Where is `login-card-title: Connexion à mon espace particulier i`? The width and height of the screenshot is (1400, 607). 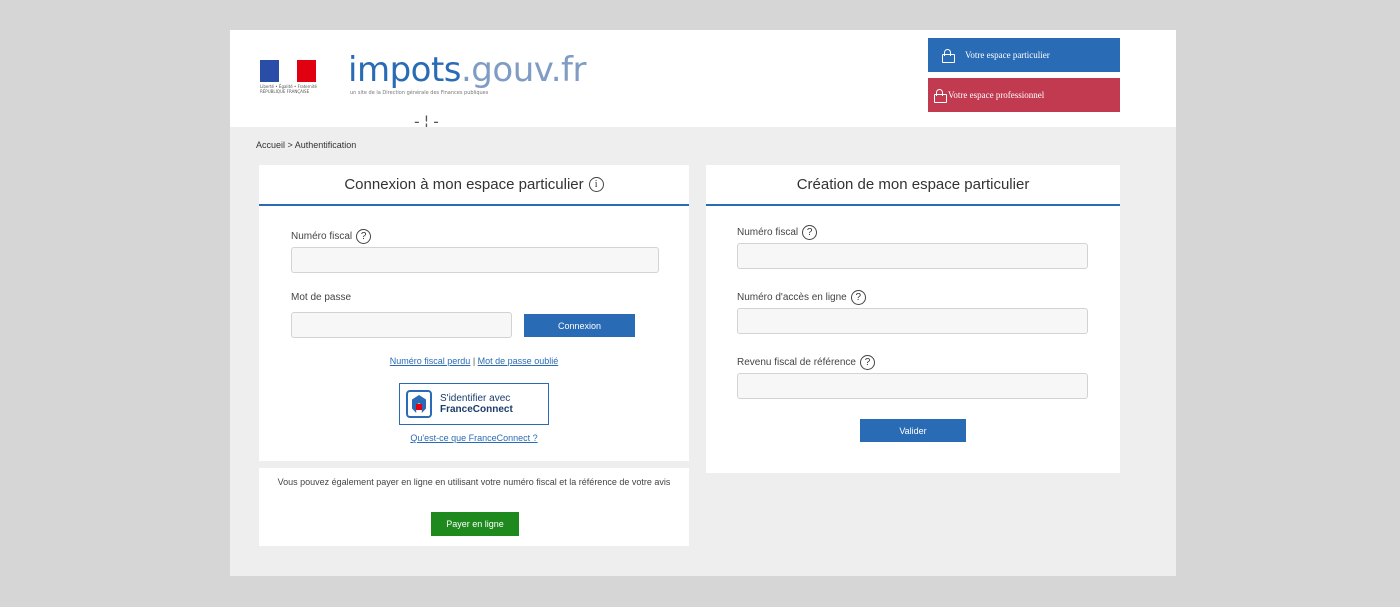
login-card-title: Connexion à mon espace particulier i is located at coordinates (474, 185).